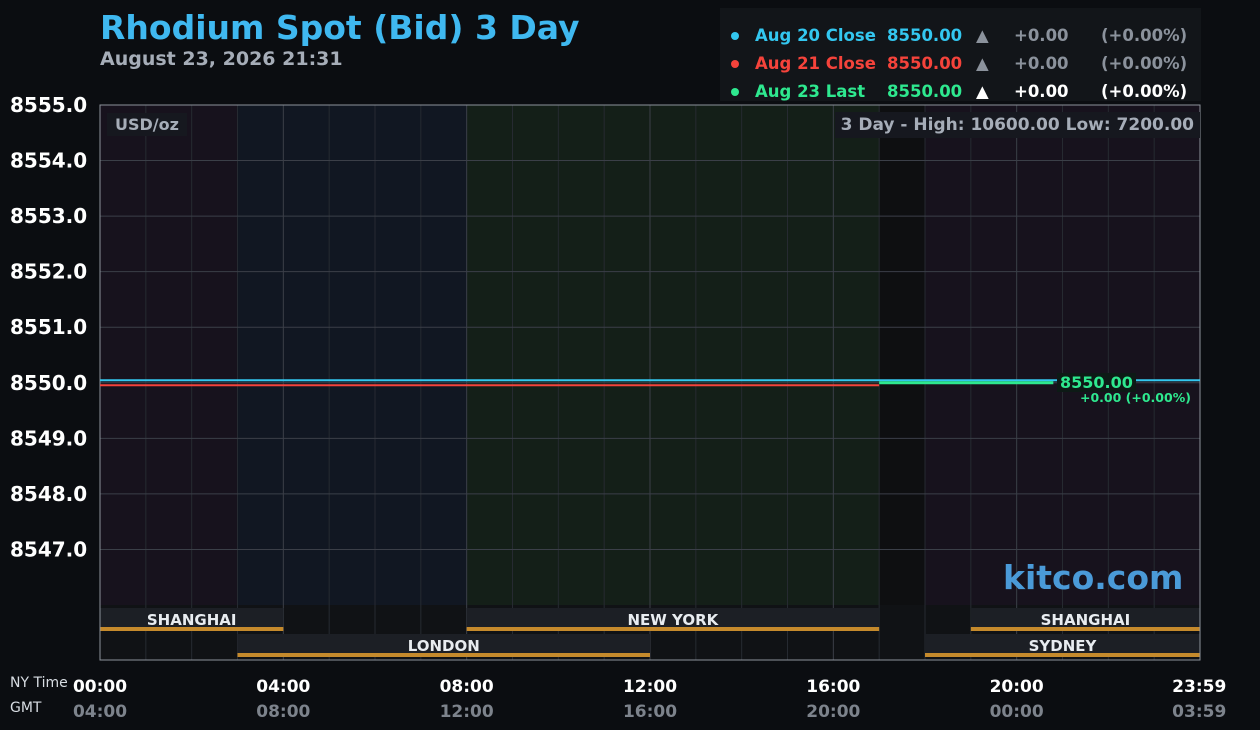 This screenshot has width=1260, height=730. What do you see at coordinates (650, 687) in the screenshot?
I see `x-tick-label-ny: 12:00` at bounding box center [650, 687].